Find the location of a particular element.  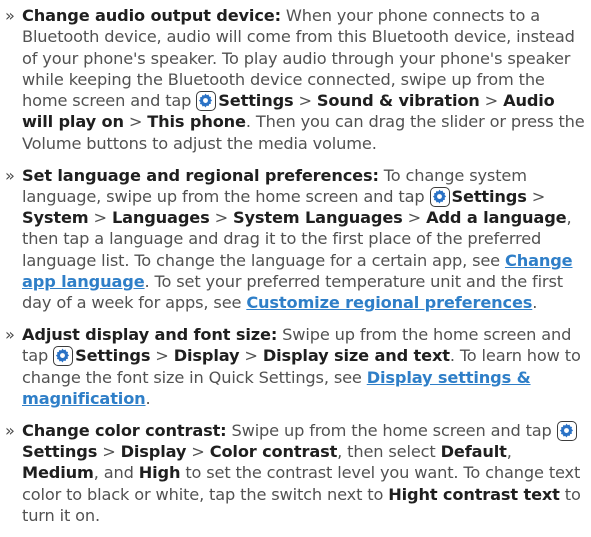

item-title: Adjust display and font size: is located at coordinates (150, 335).